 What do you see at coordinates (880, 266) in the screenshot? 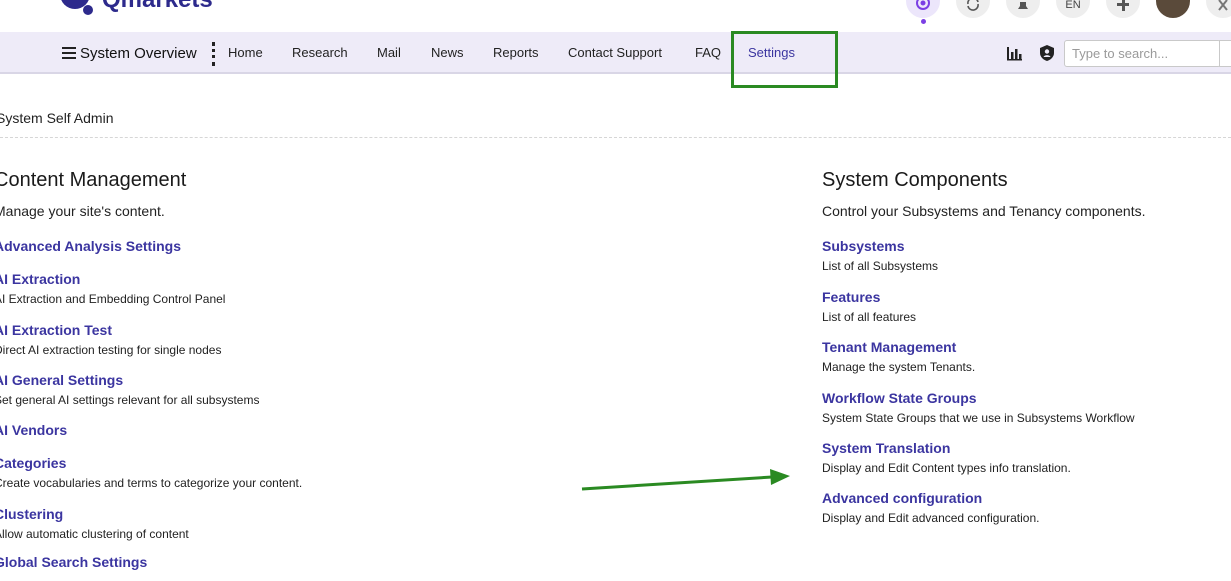
I see `item-description: List of all Subsystems` at bounding box center [880, 266].